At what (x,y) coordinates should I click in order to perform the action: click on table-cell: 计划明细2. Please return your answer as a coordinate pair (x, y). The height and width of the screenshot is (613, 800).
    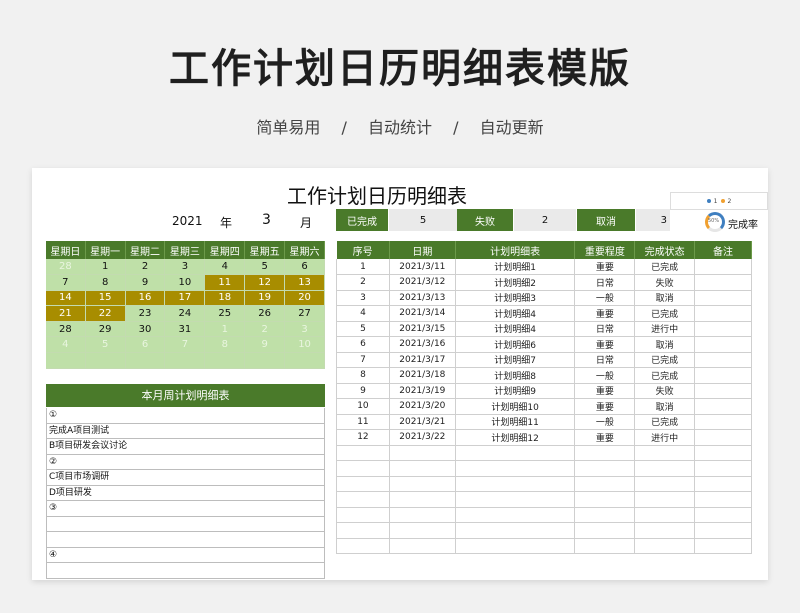
    Looking at the image, I should click on (515, 282).